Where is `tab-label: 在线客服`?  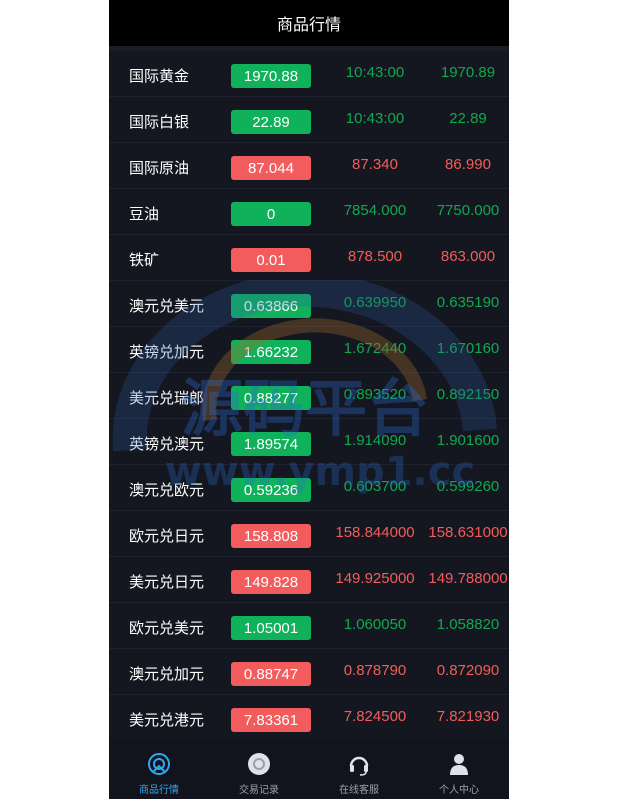 tab-label: 在线客服 is located at coordinates (359, 790).